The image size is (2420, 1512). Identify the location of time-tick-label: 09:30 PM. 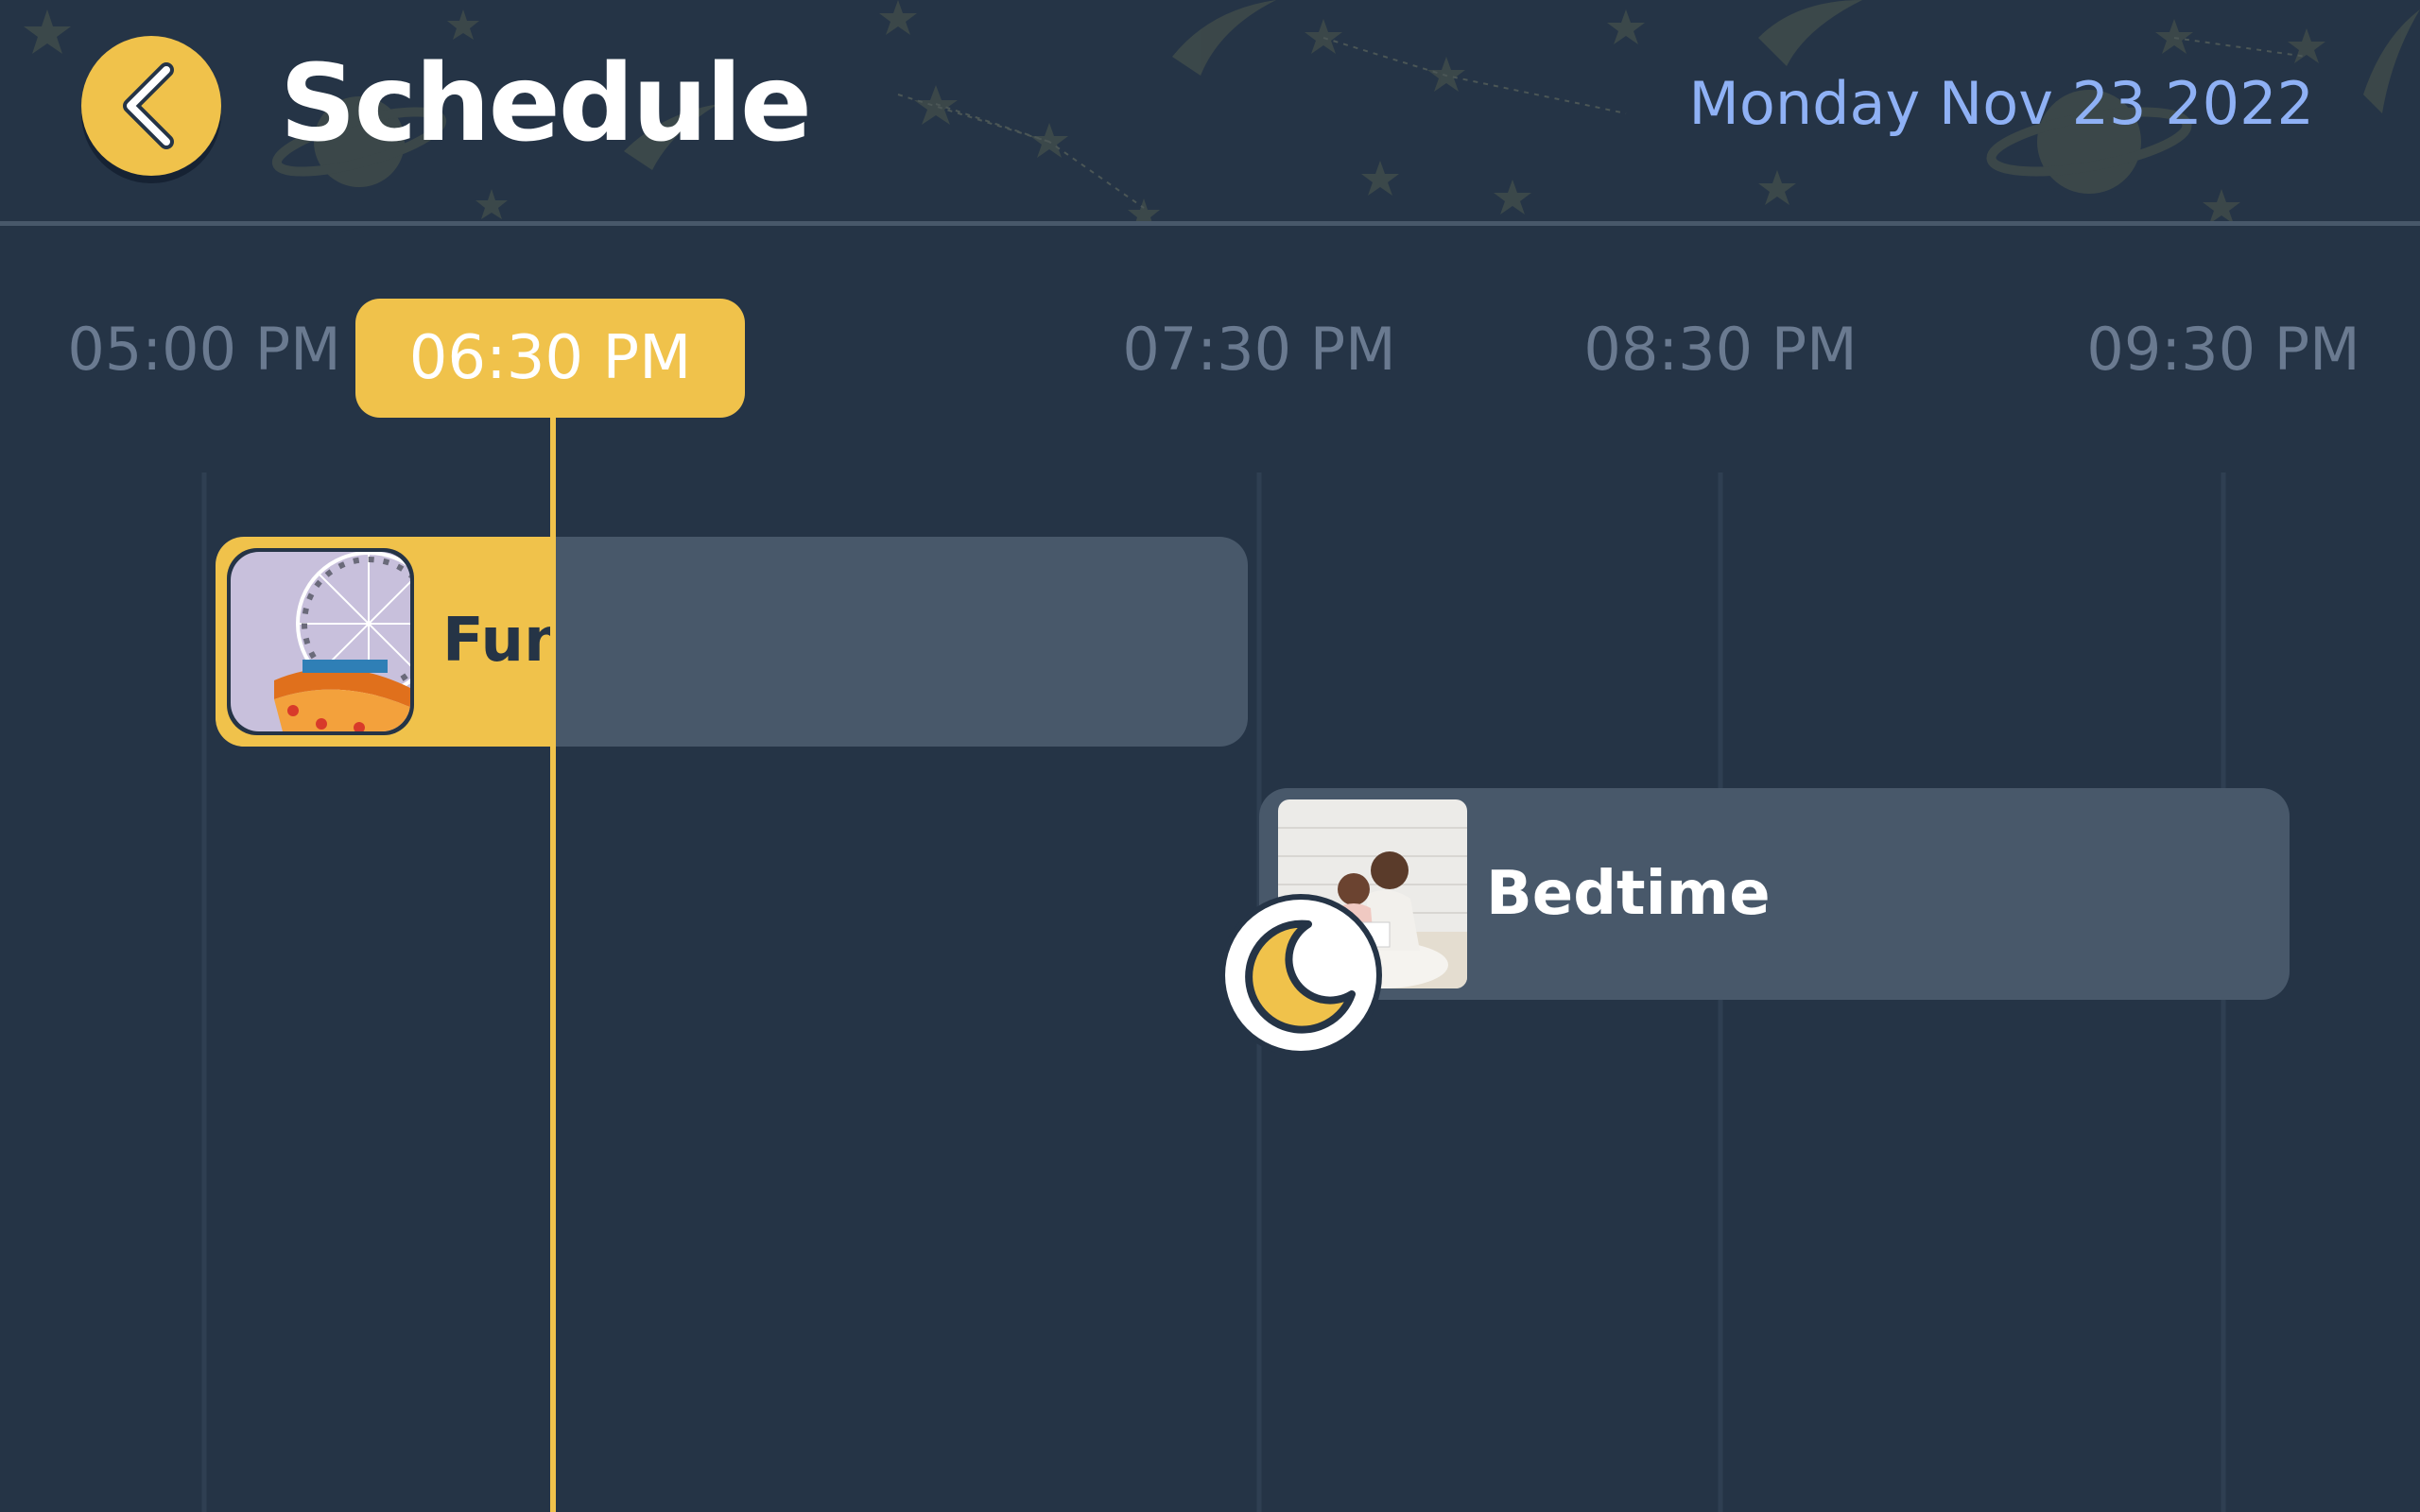
(2223, 349).